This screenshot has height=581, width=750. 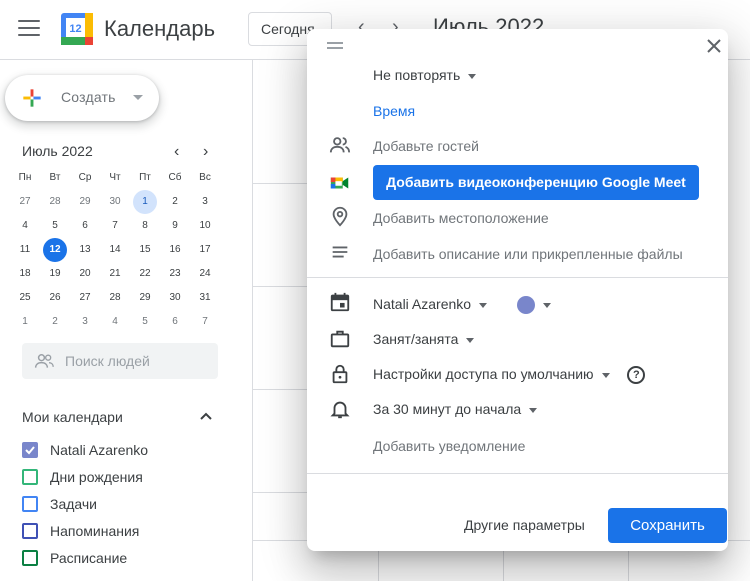 I want to click on help-icon: ?, so click(x=636, y=375).